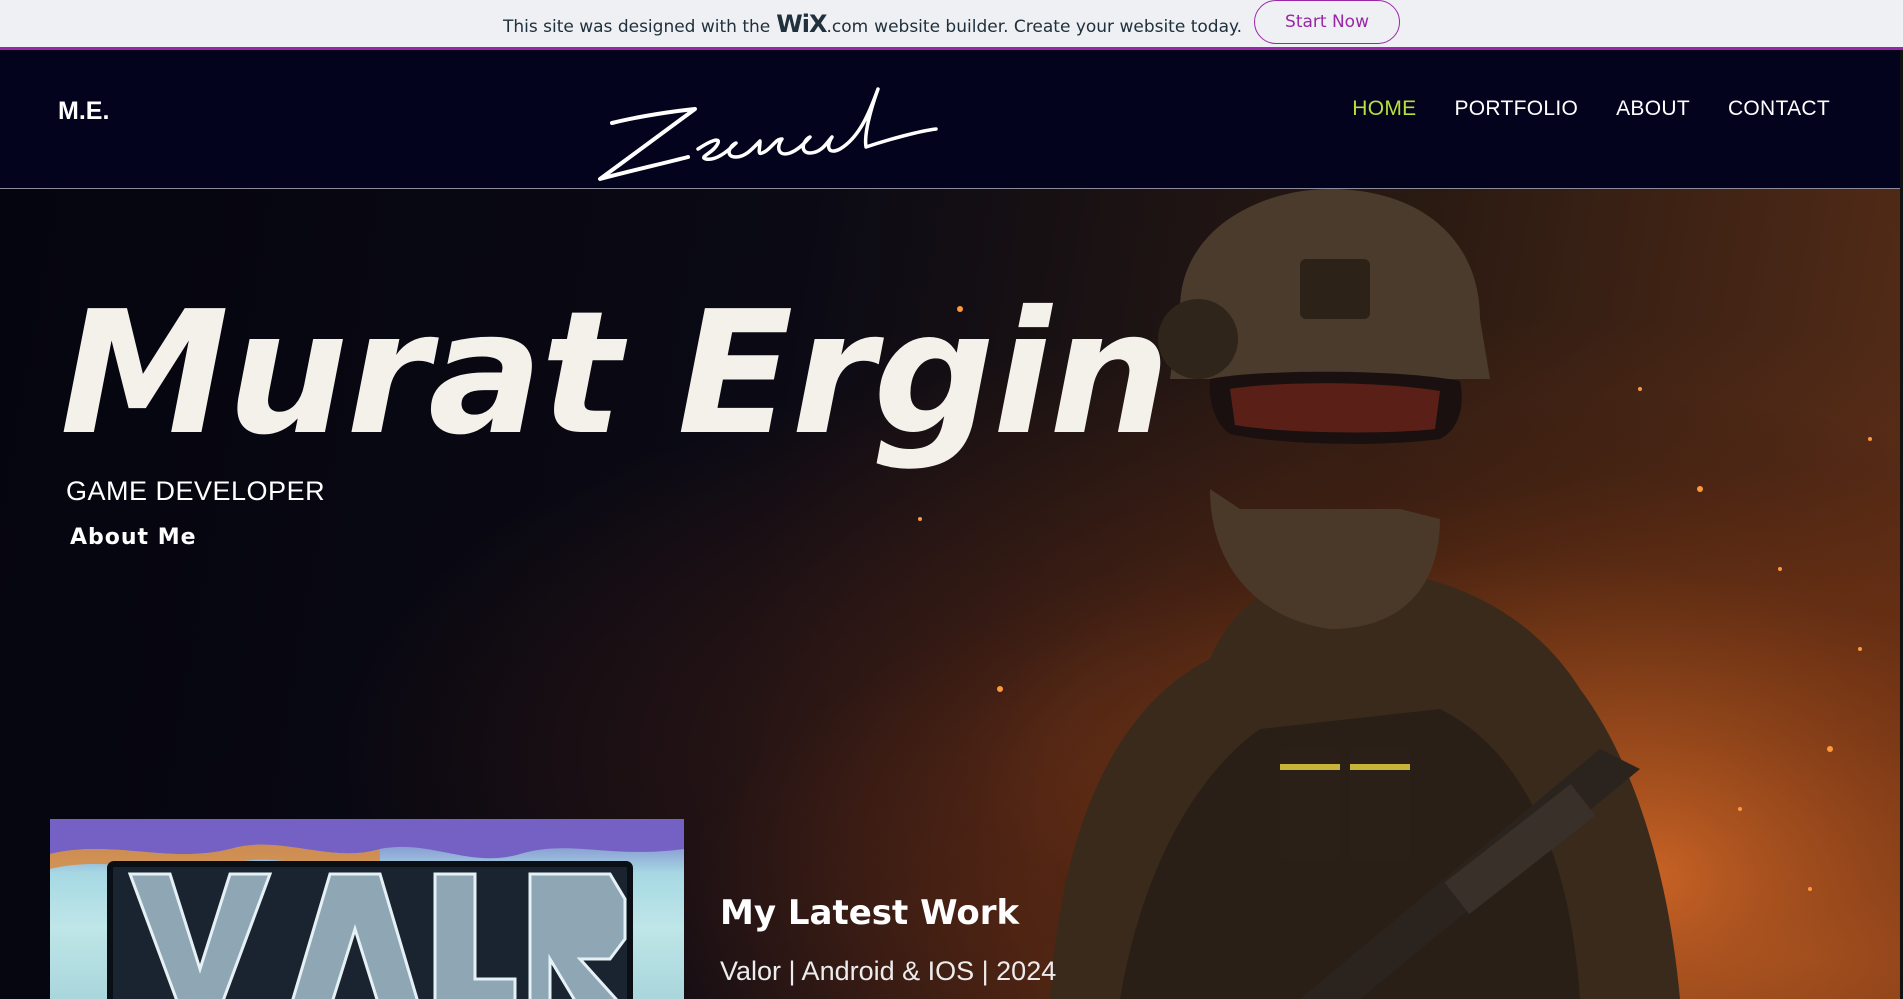  What do you see at coordinates (1653, 109) in the screenshot?
I see `nav-about: ABOUT` at bounding box center [1653, 109].